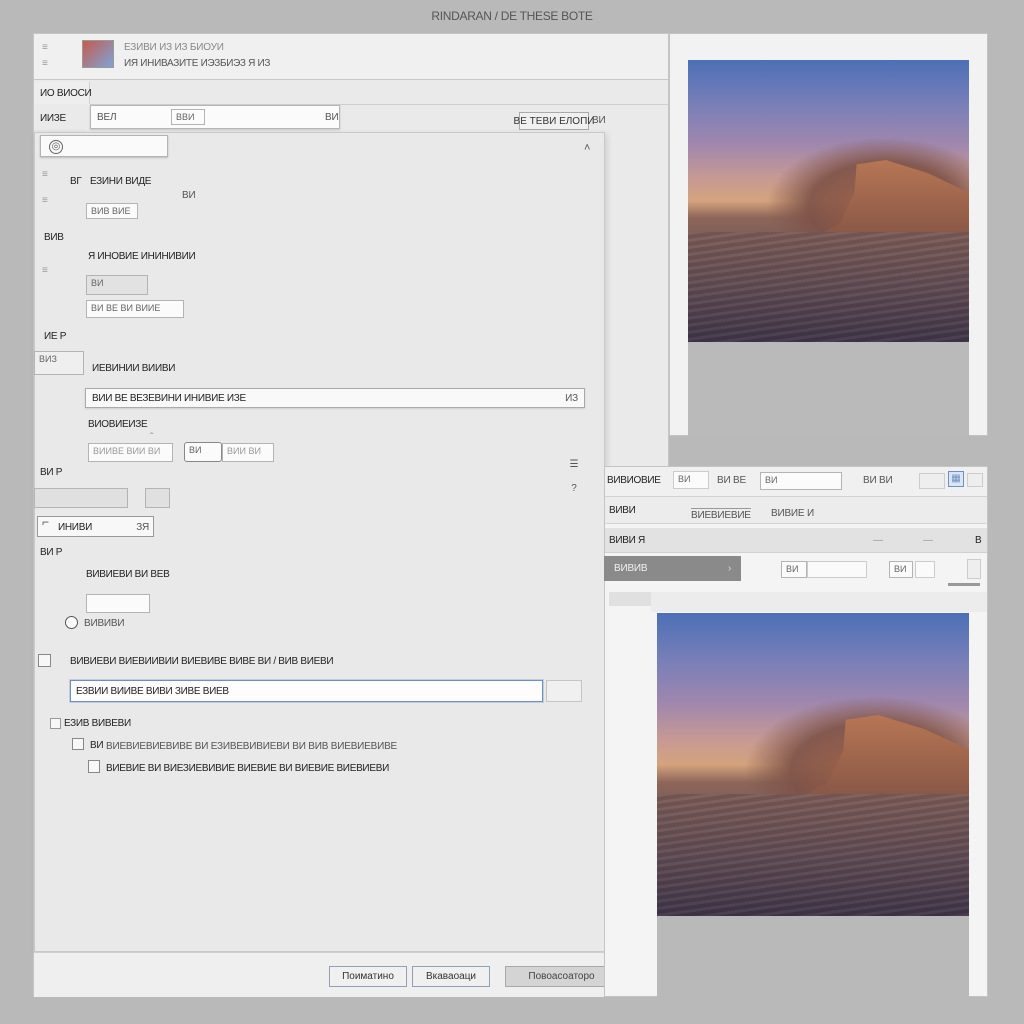  Describe the element at coordinates (901, 569) in the screenshot. I see `right-row4-b: ВИ` at that location.